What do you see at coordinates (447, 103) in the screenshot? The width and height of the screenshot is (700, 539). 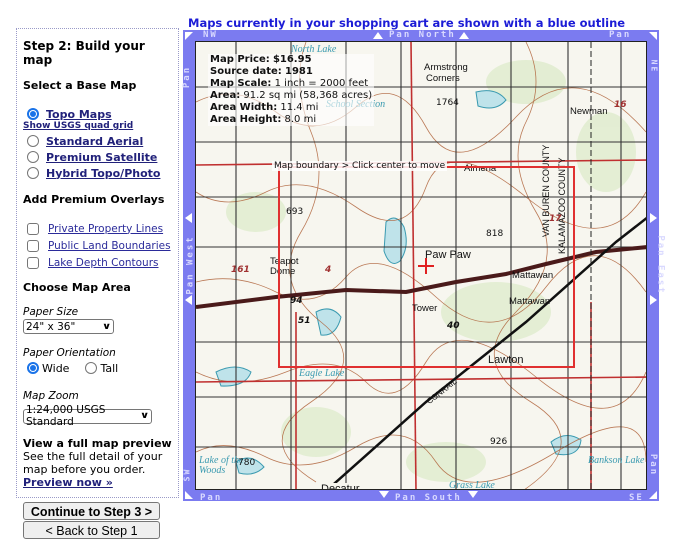 I see `road-number: 1764` at bounding box center [447, 103].